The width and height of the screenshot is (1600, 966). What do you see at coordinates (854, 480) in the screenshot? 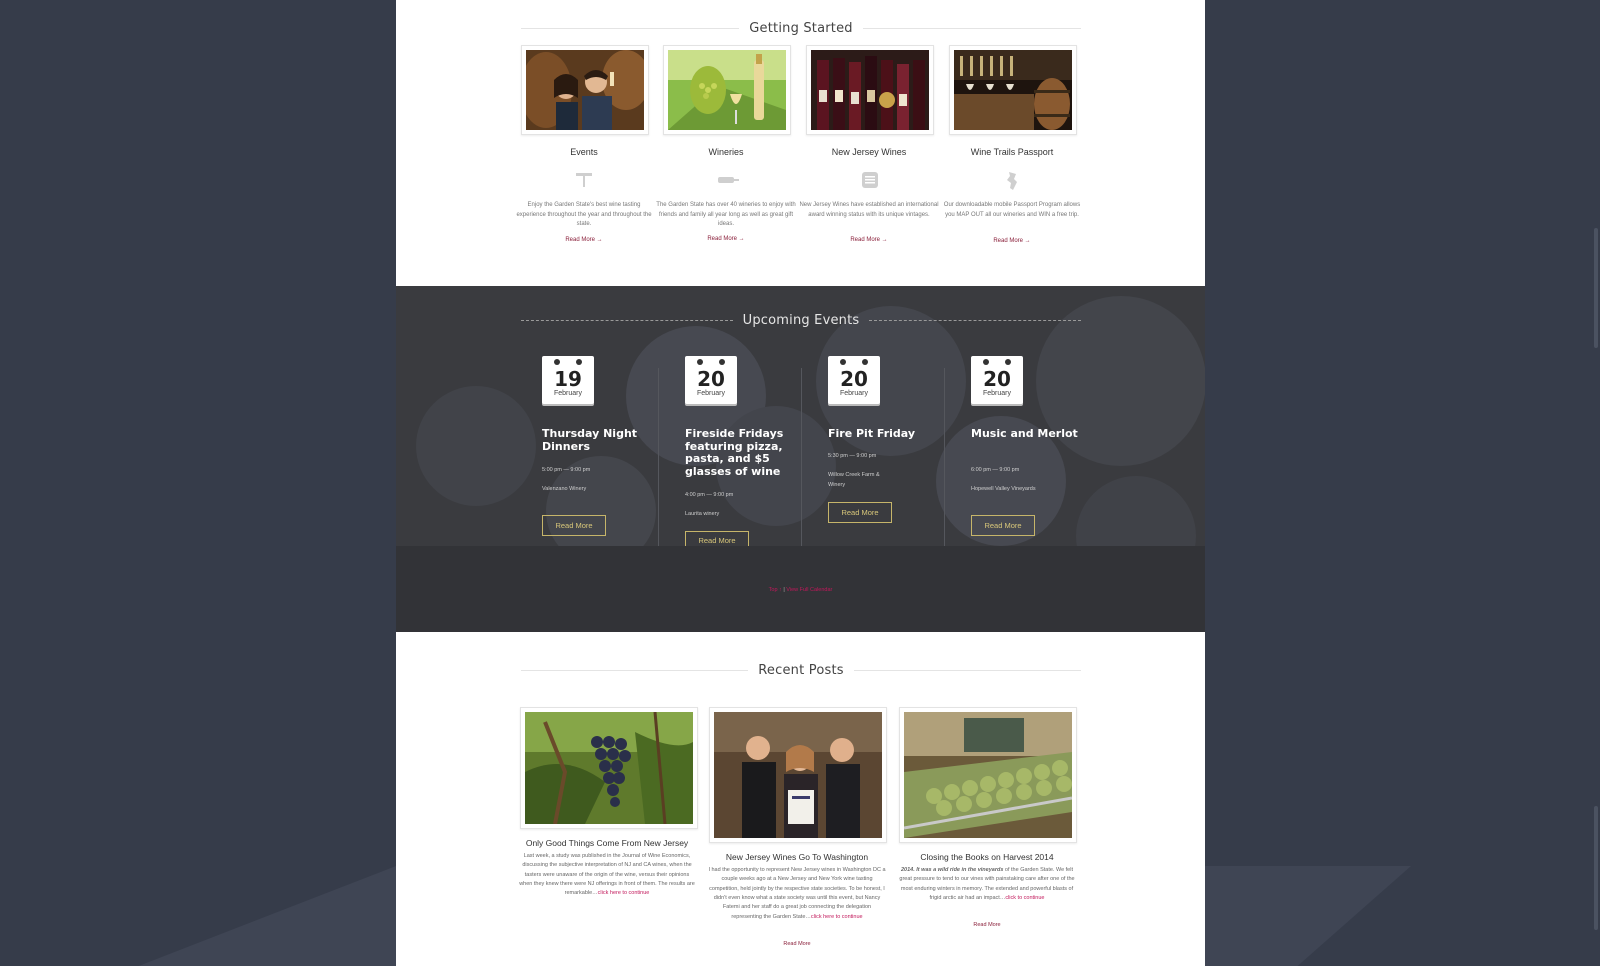
I see `event-venue: Willow Creek Farm & Winery` at bounding box center [854, 480].